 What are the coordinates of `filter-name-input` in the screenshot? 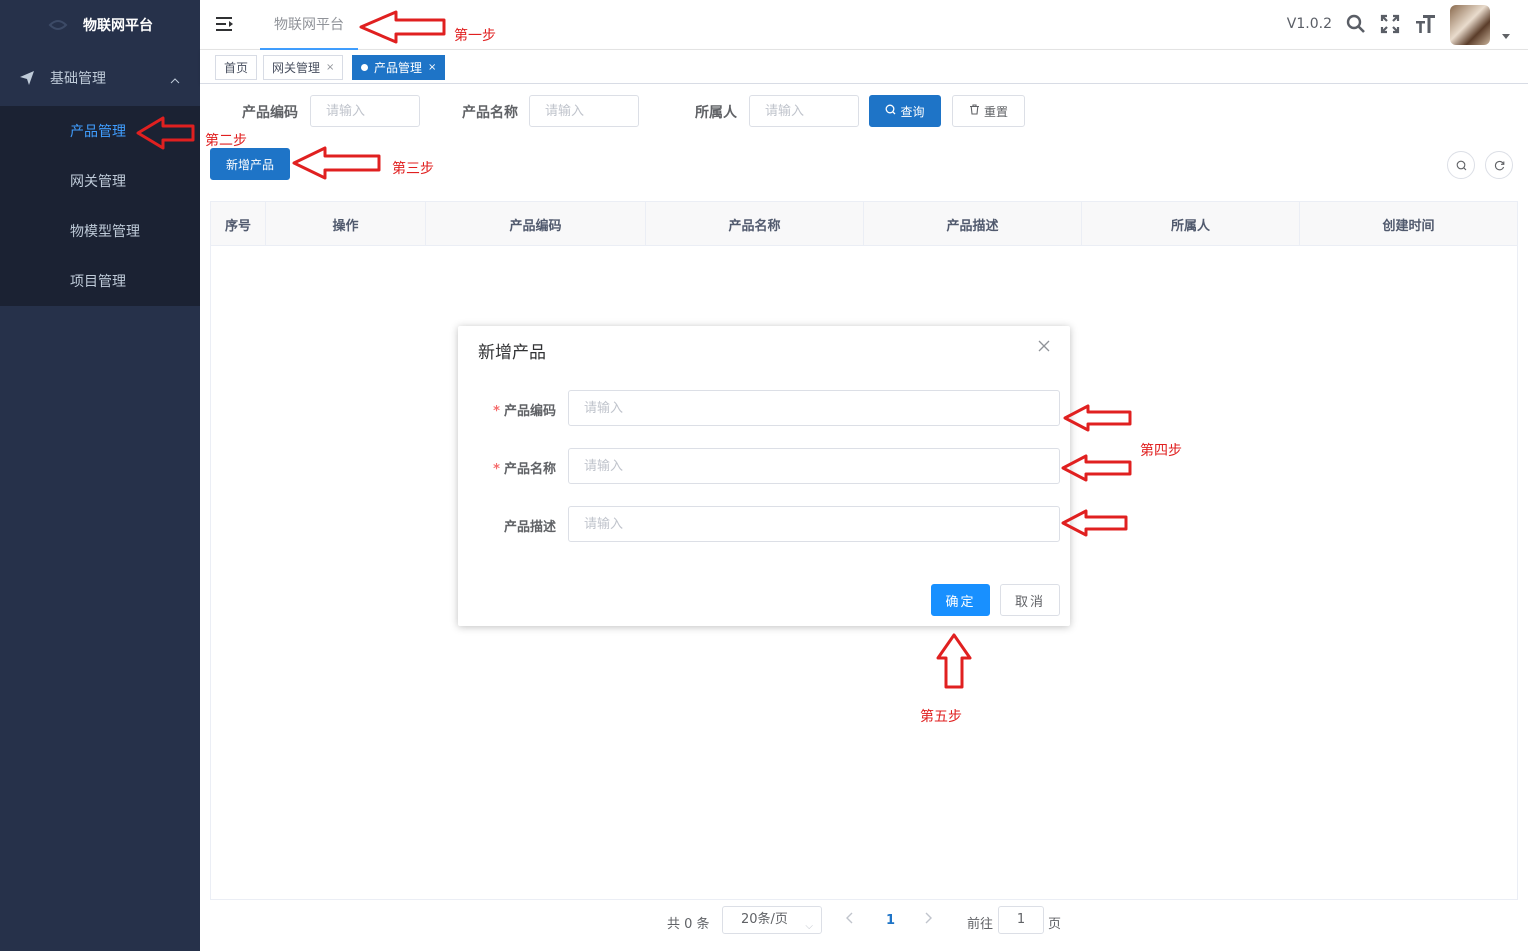 It's located at (584, 111).